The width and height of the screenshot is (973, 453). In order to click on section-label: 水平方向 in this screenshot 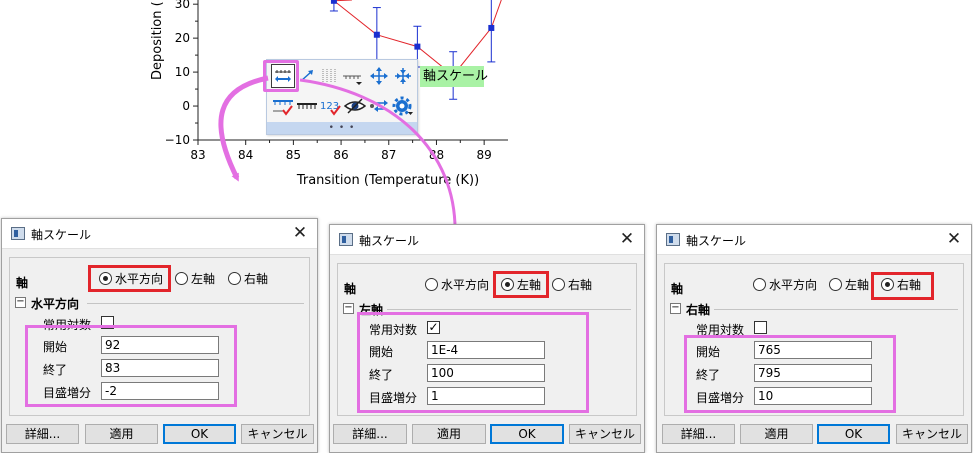, I will do `click(55, 304)`.